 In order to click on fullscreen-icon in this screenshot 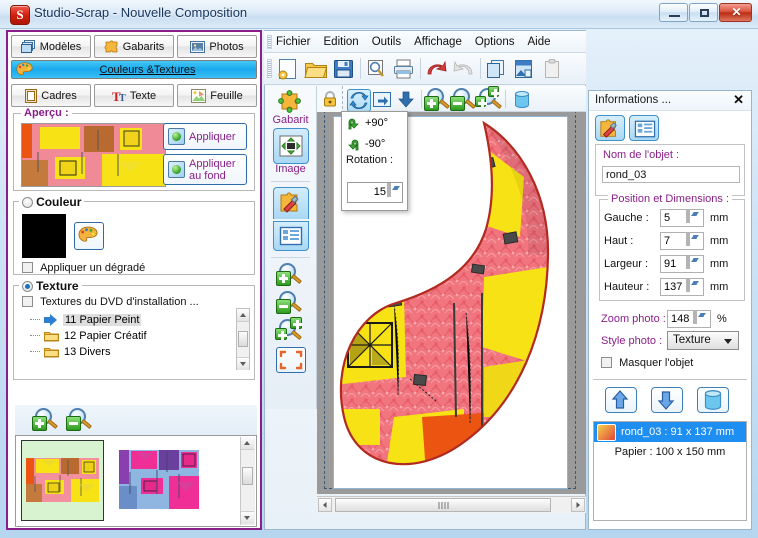, I will do `click(290, 360)`.